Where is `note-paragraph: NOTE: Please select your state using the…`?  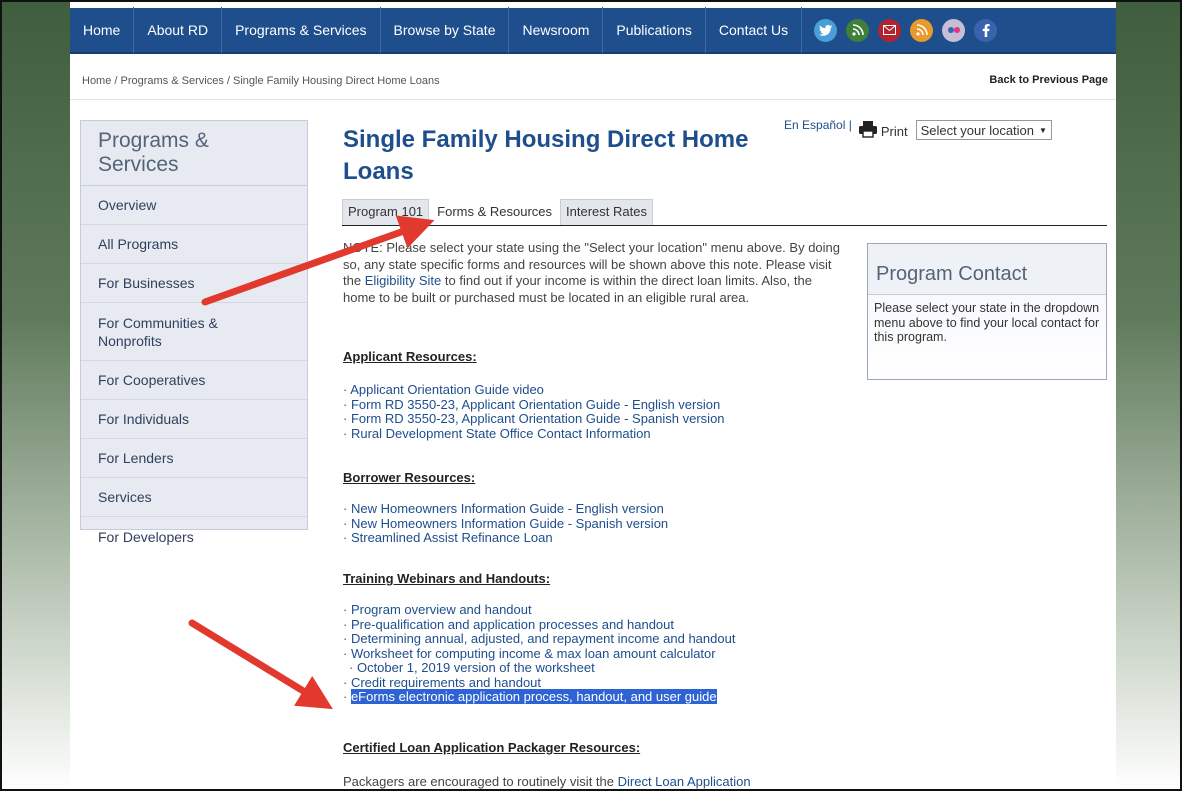
note-paragraph: NOTE: Please select your state using the… is located at coordinates (593, 273).